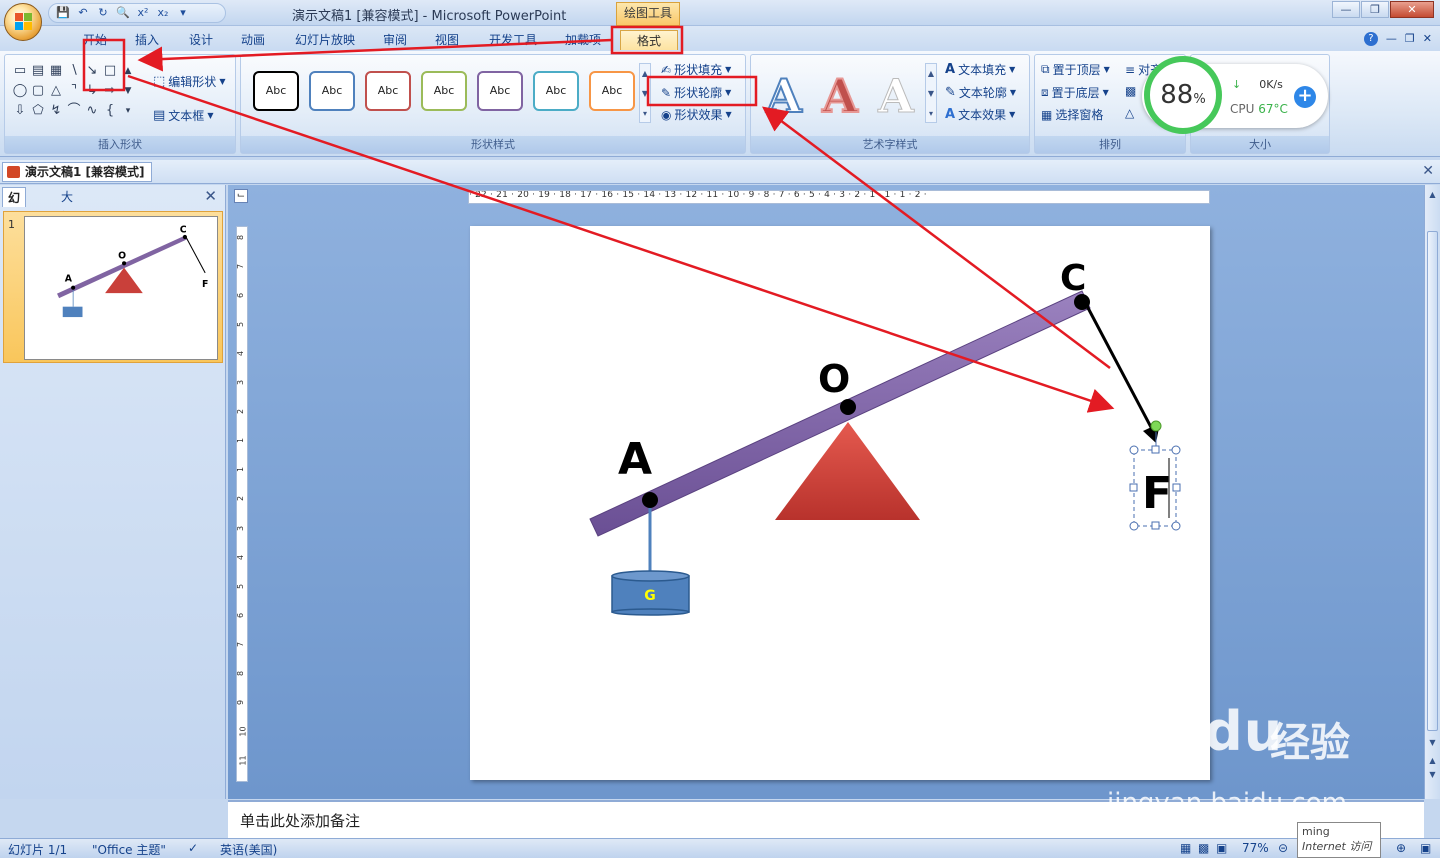 The width and height of the screenshot is (1440, 858). Describe the element at coordinates (1305, 97) in the screenshot. I see `widget-plus-button: +` at that location.